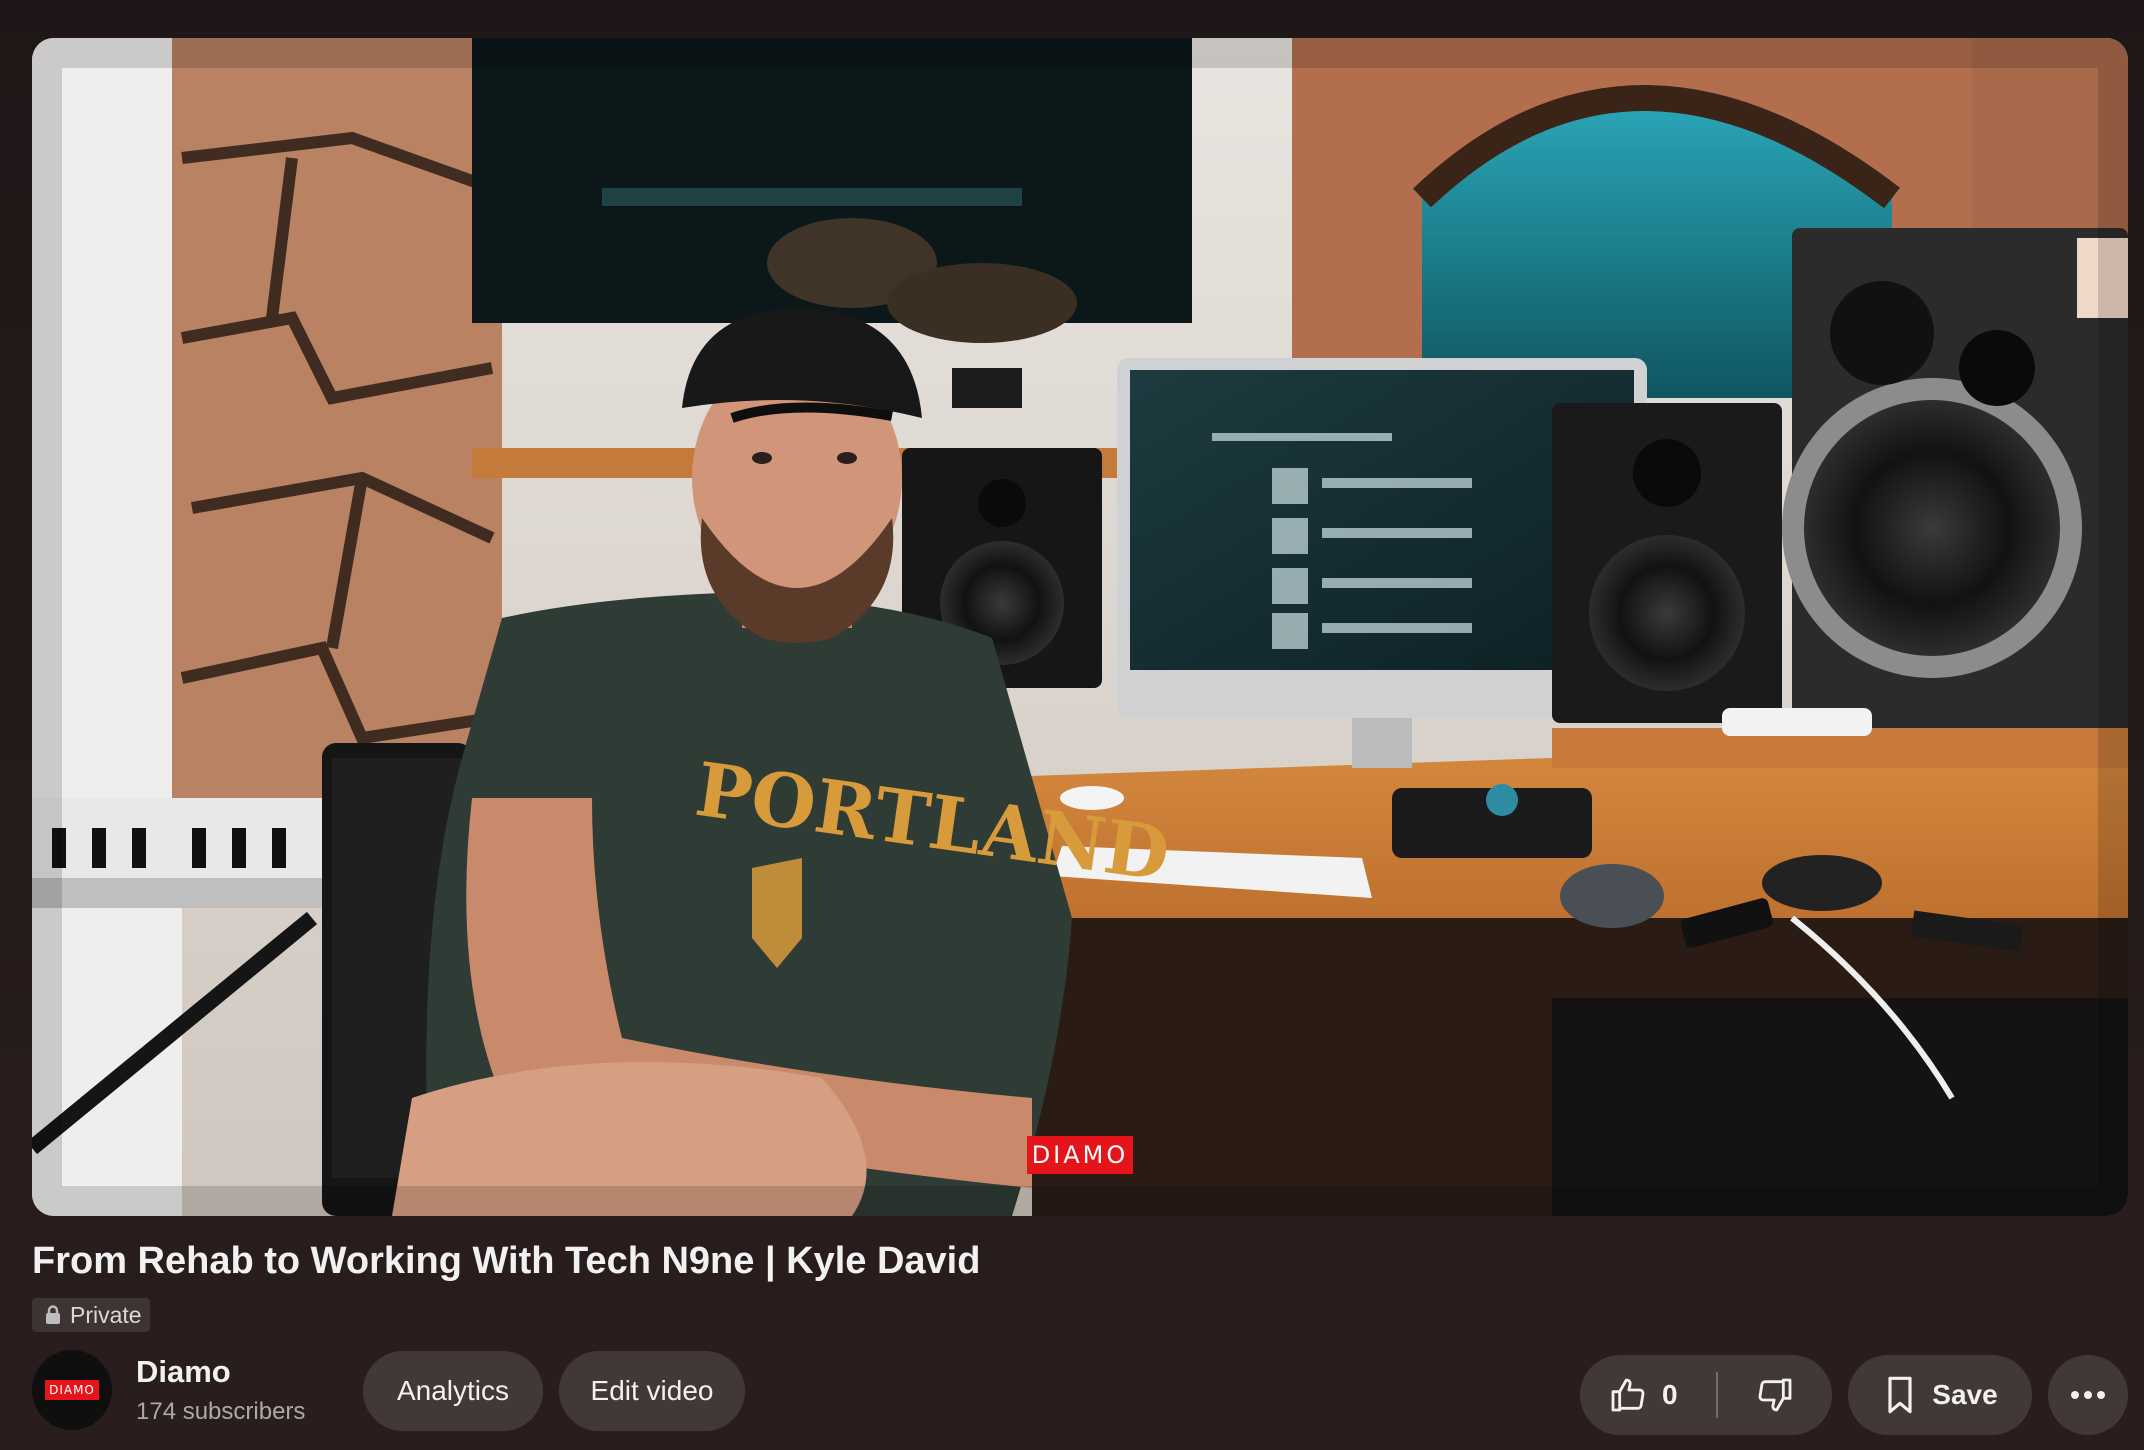  Describe the element at coordinates (1628, 1395) in the screenshot. I see `thumbs-up-icon` at that location.